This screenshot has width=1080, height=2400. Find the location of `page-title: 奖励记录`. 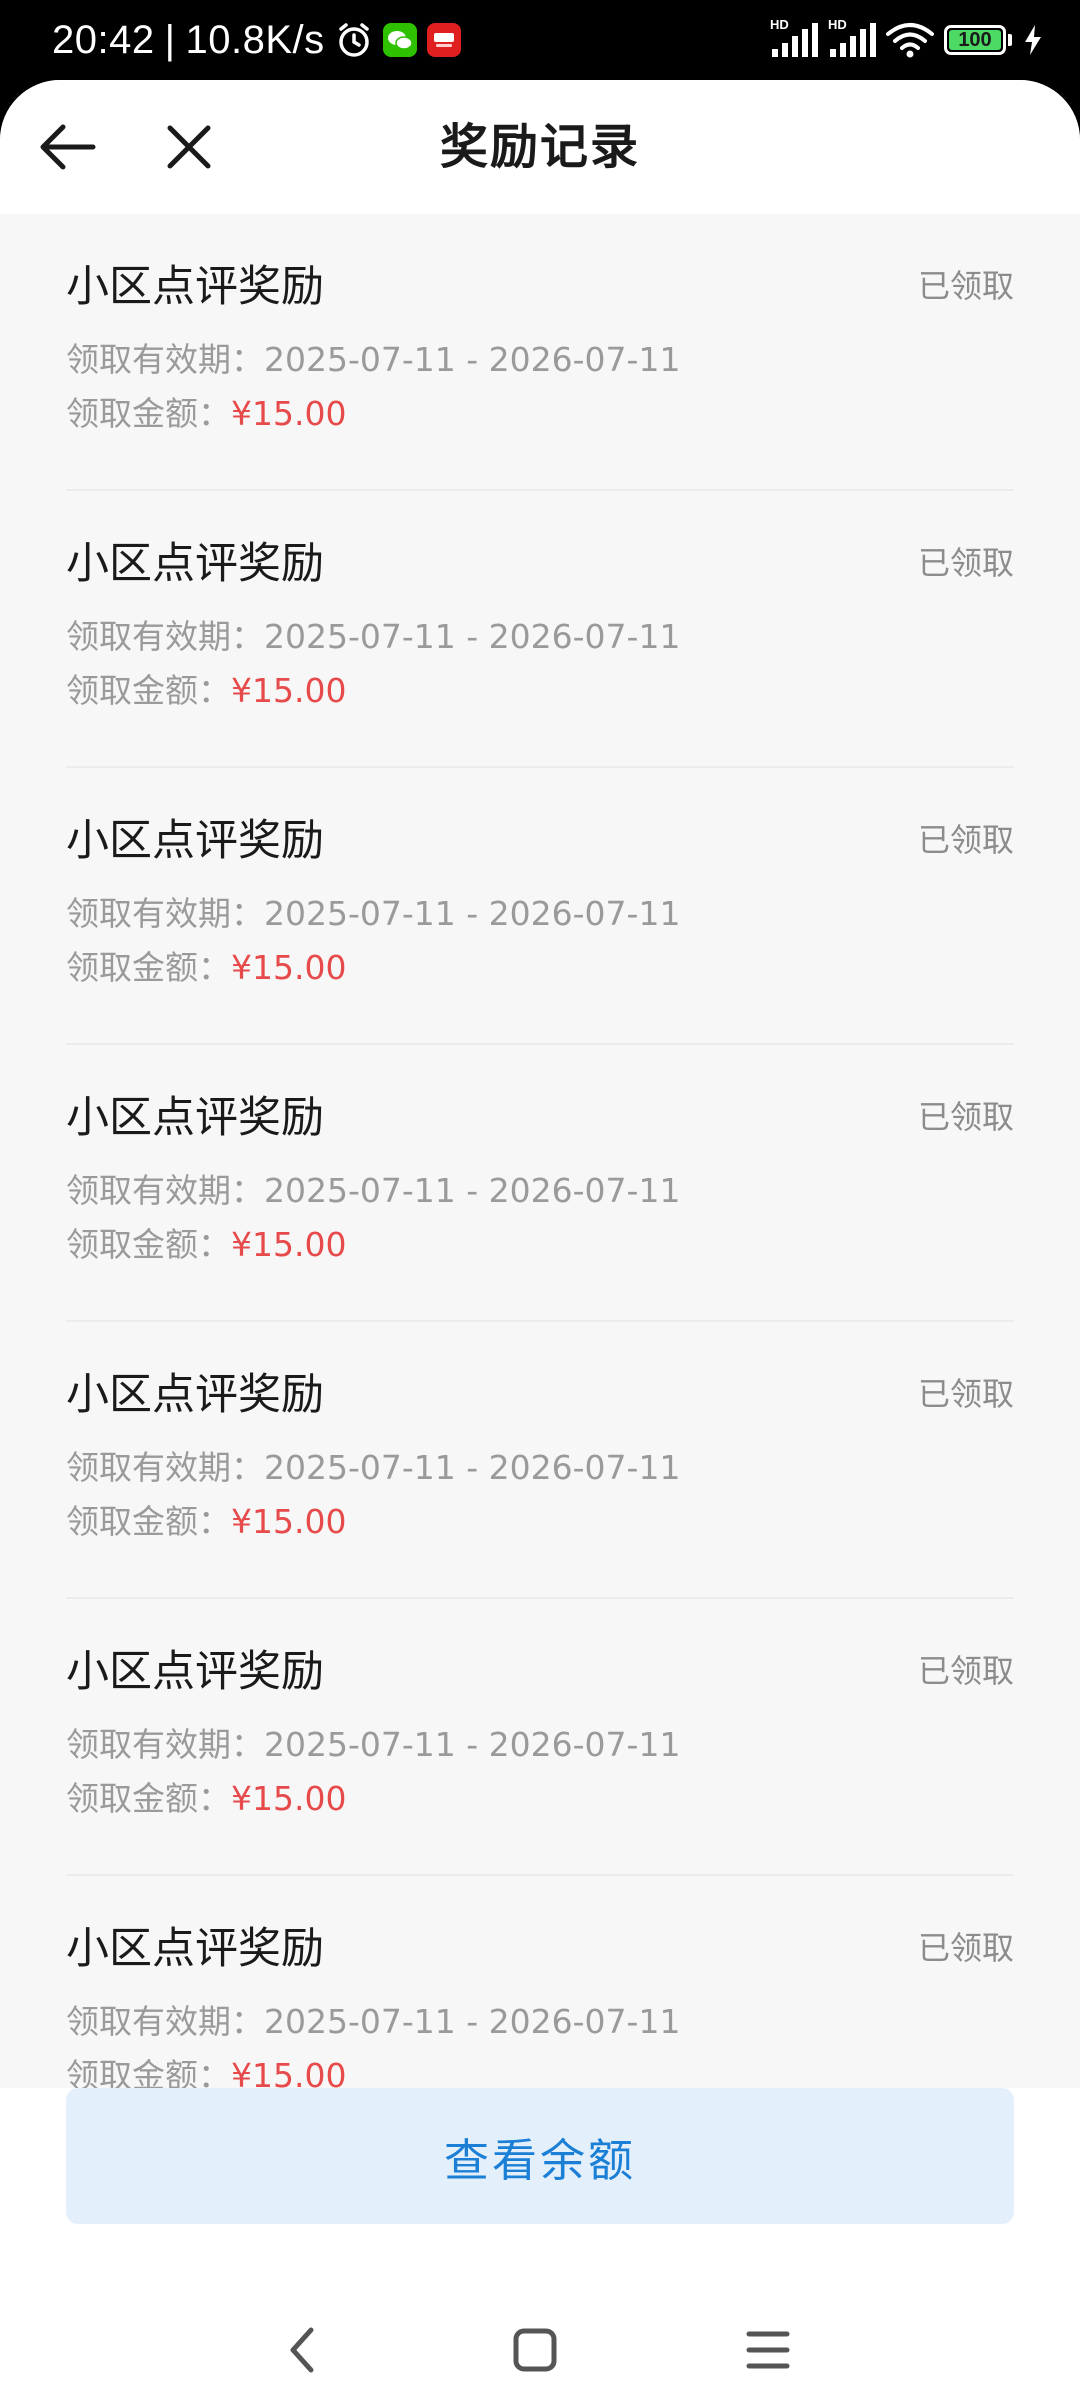

page-title: 奖励记录 is located at coordinates (539, 147).